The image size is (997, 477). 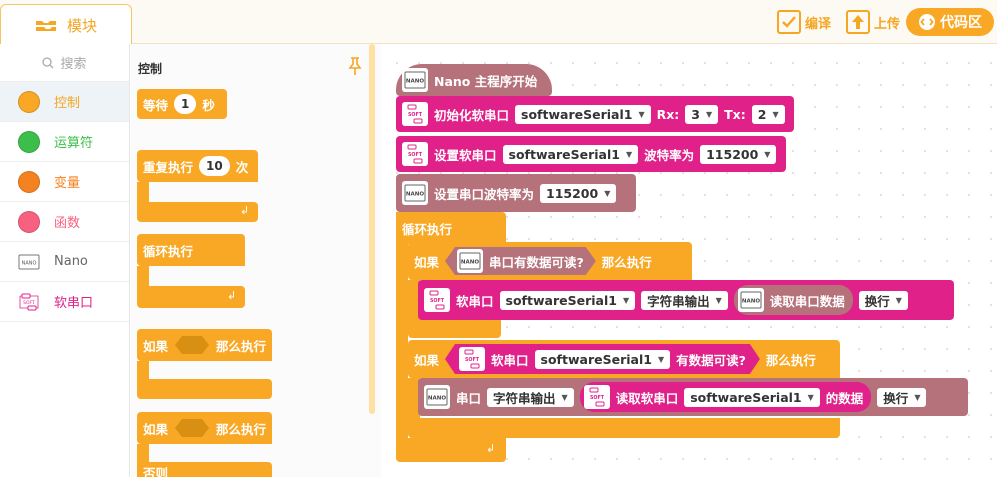 What do you see at coordinates (498, 23) in the screenshot?
I see `top-bar: 模块 编译 上传 代码区` at bounding box center [498, 23].